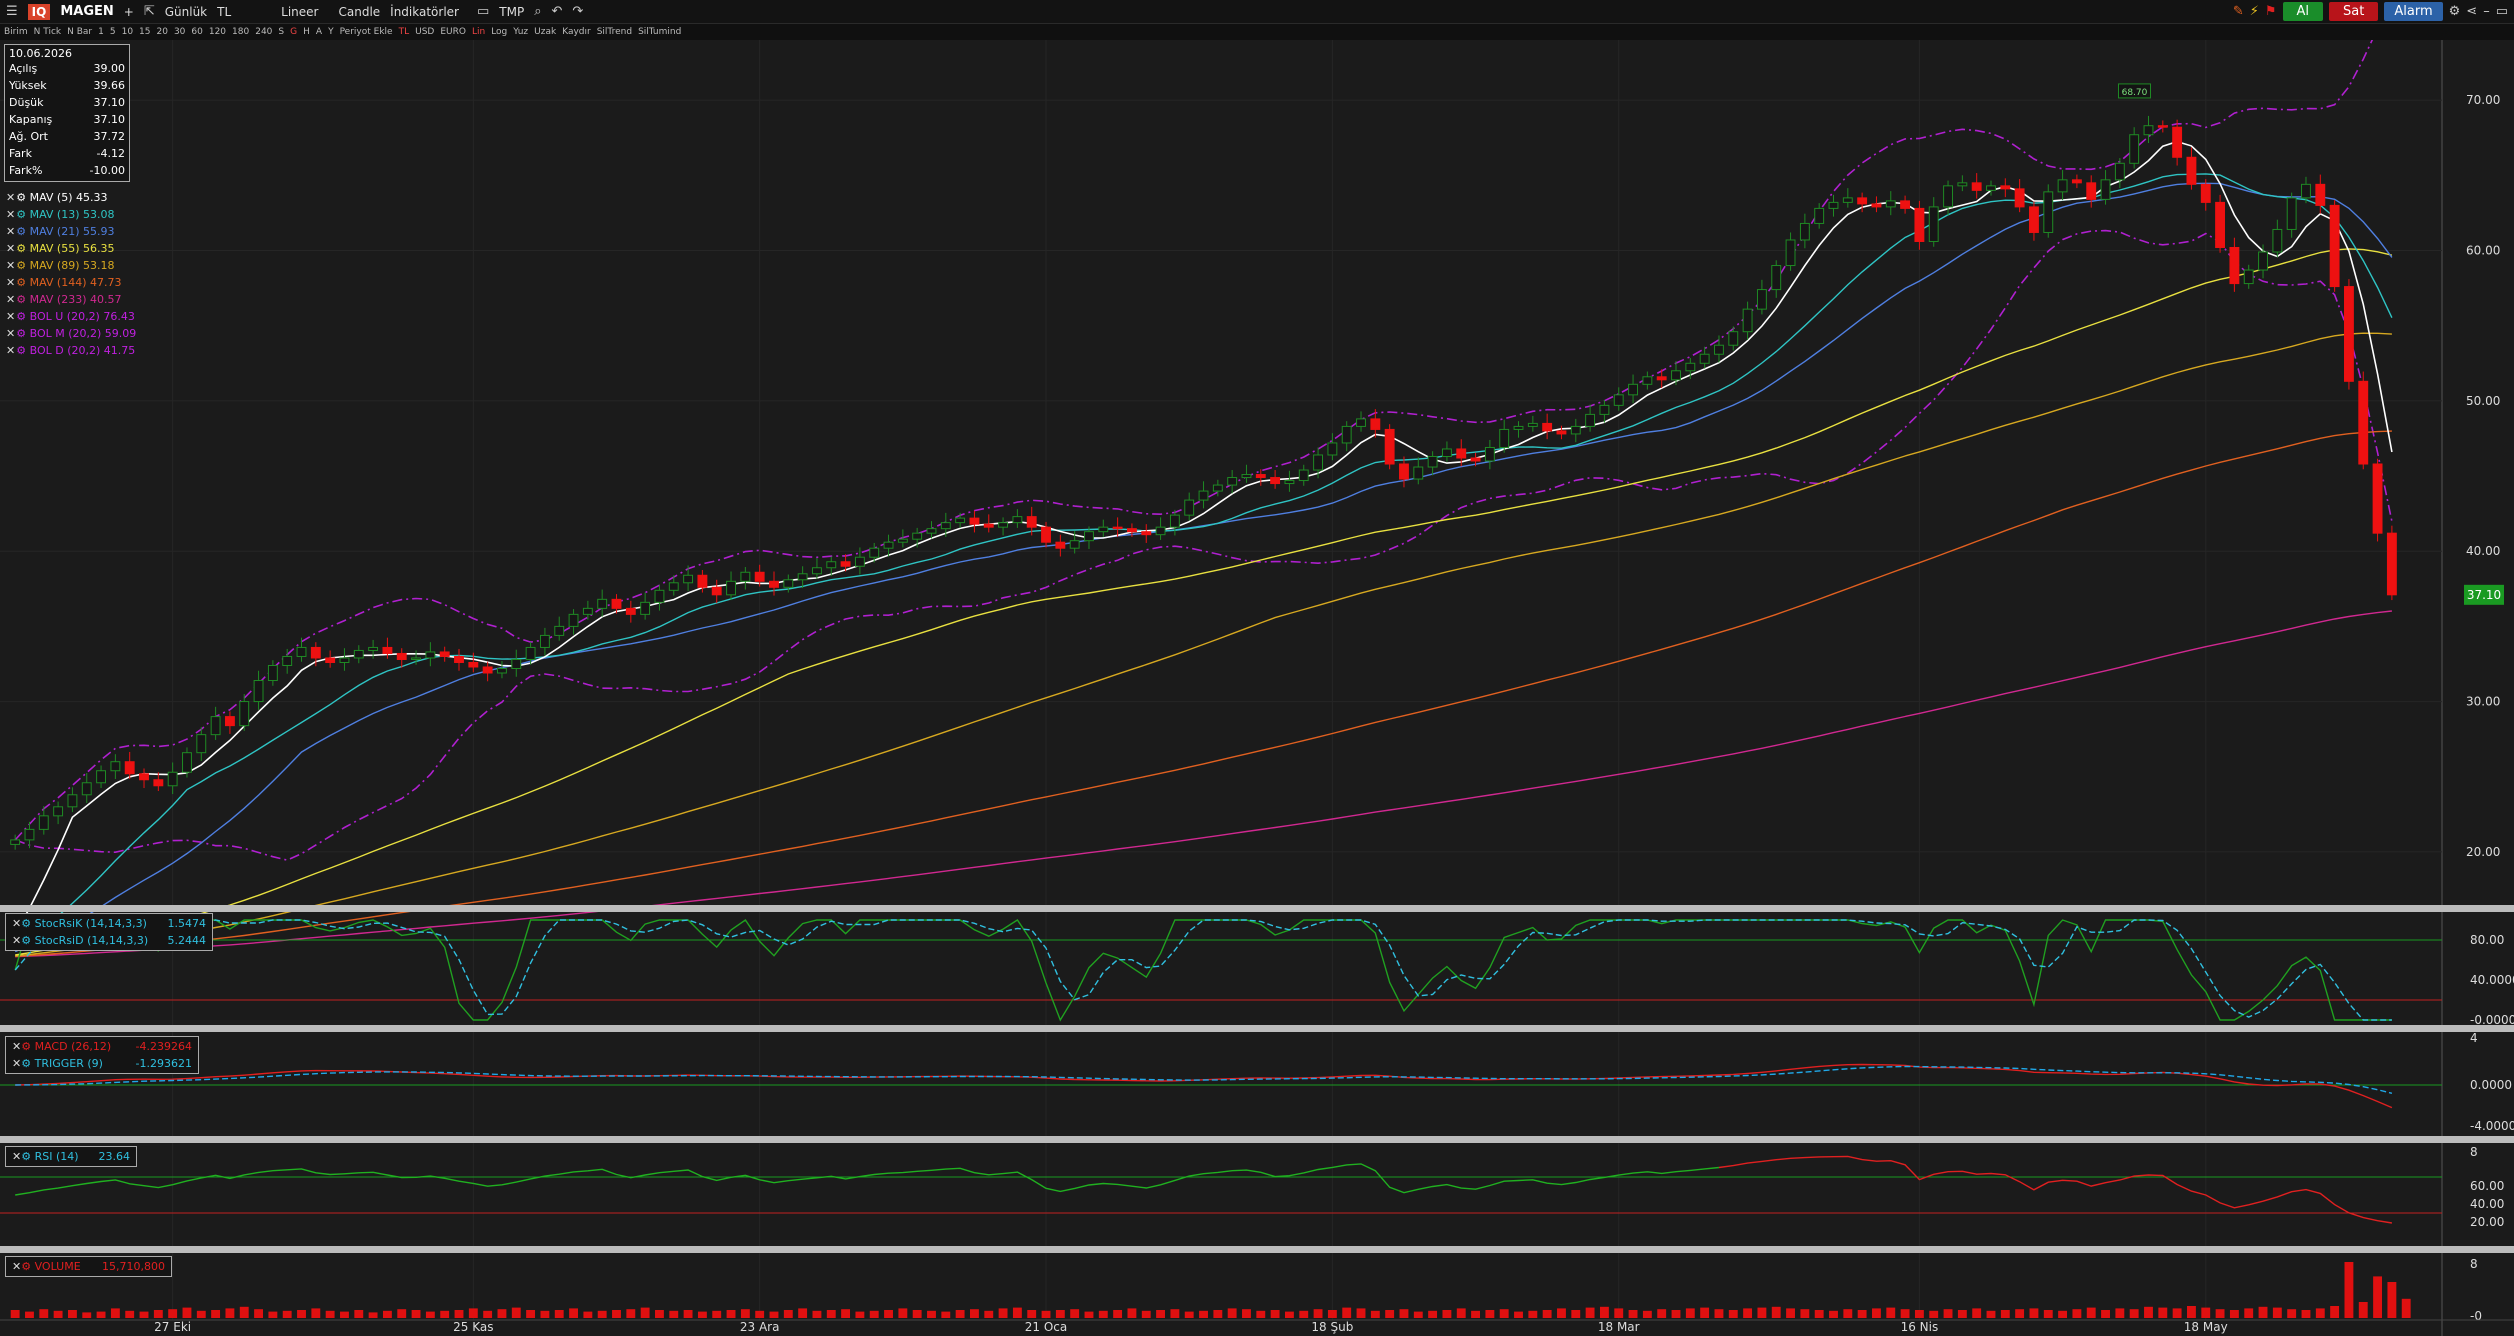  Describe the element at coordinates (217, 32) in the screenshot. I see `toolbar2-item: 120` at that location.